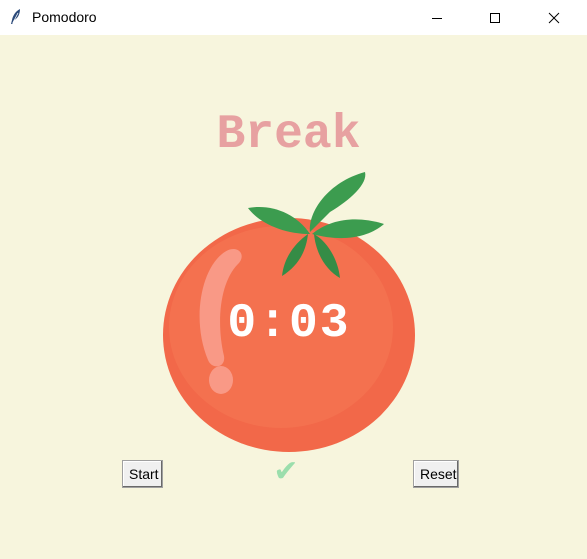 Image resolution: width=587 pixels, height=559 pixels. I want to click on checkmark-icon: ✔, so click(286, 471).